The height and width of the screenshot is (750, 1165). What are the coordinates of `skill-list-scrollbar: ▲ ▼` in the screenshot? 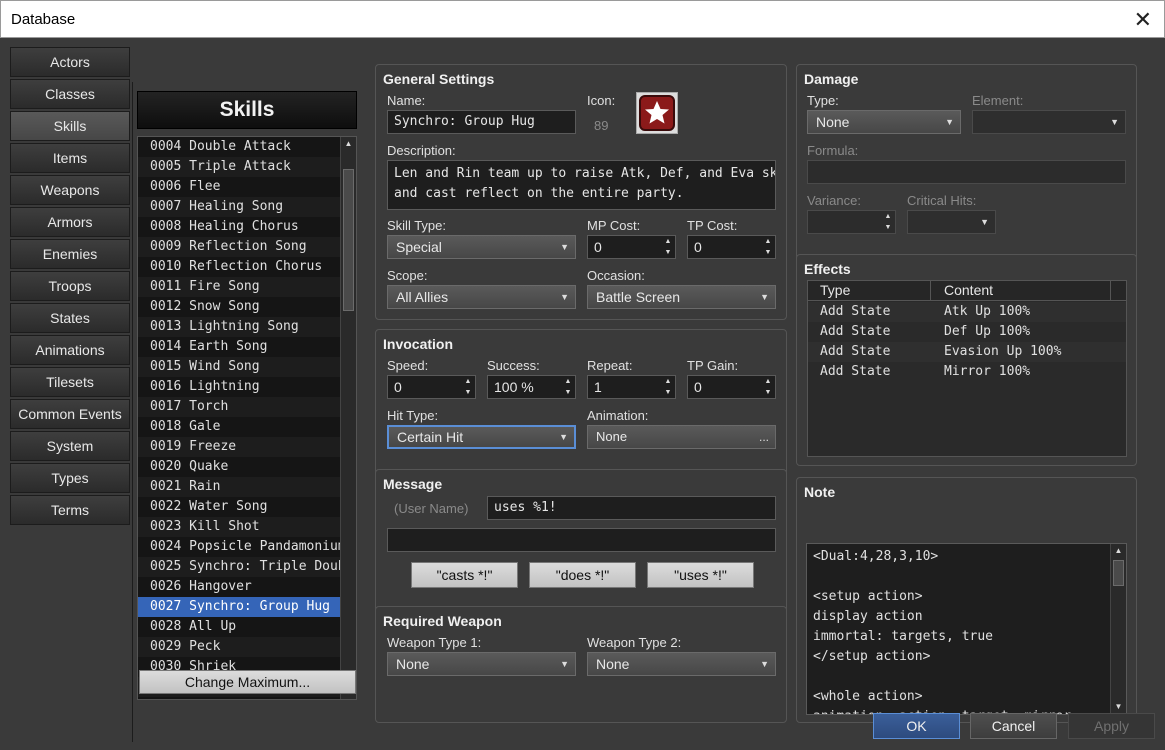 It's located at (348, 418).